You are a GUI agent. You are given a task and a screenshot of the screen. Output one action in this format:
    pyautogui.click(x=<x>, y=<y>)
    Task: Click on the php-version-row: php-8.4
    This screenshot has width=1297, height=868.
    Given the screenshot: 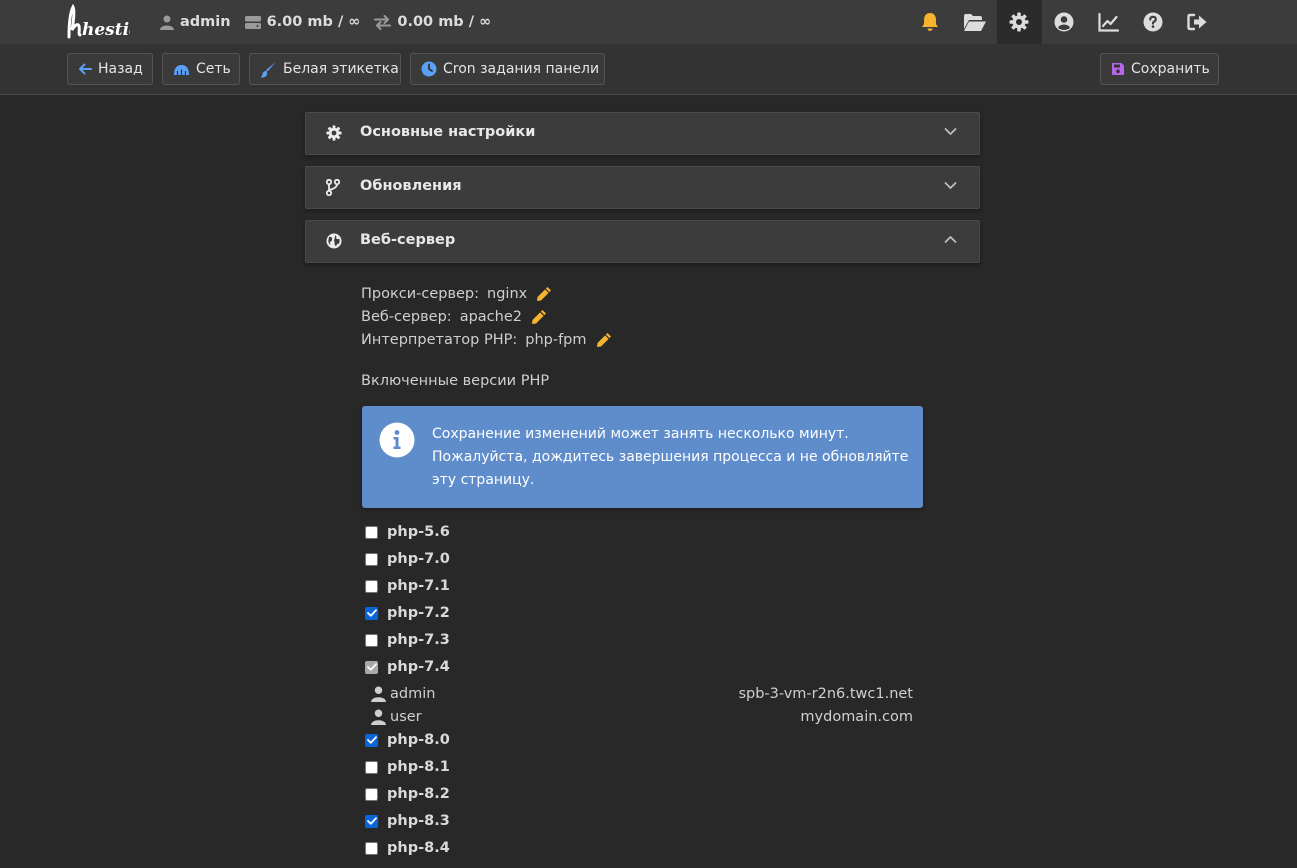 What is the action you would take?
    pyautogui.click(x=407, y=848)
    